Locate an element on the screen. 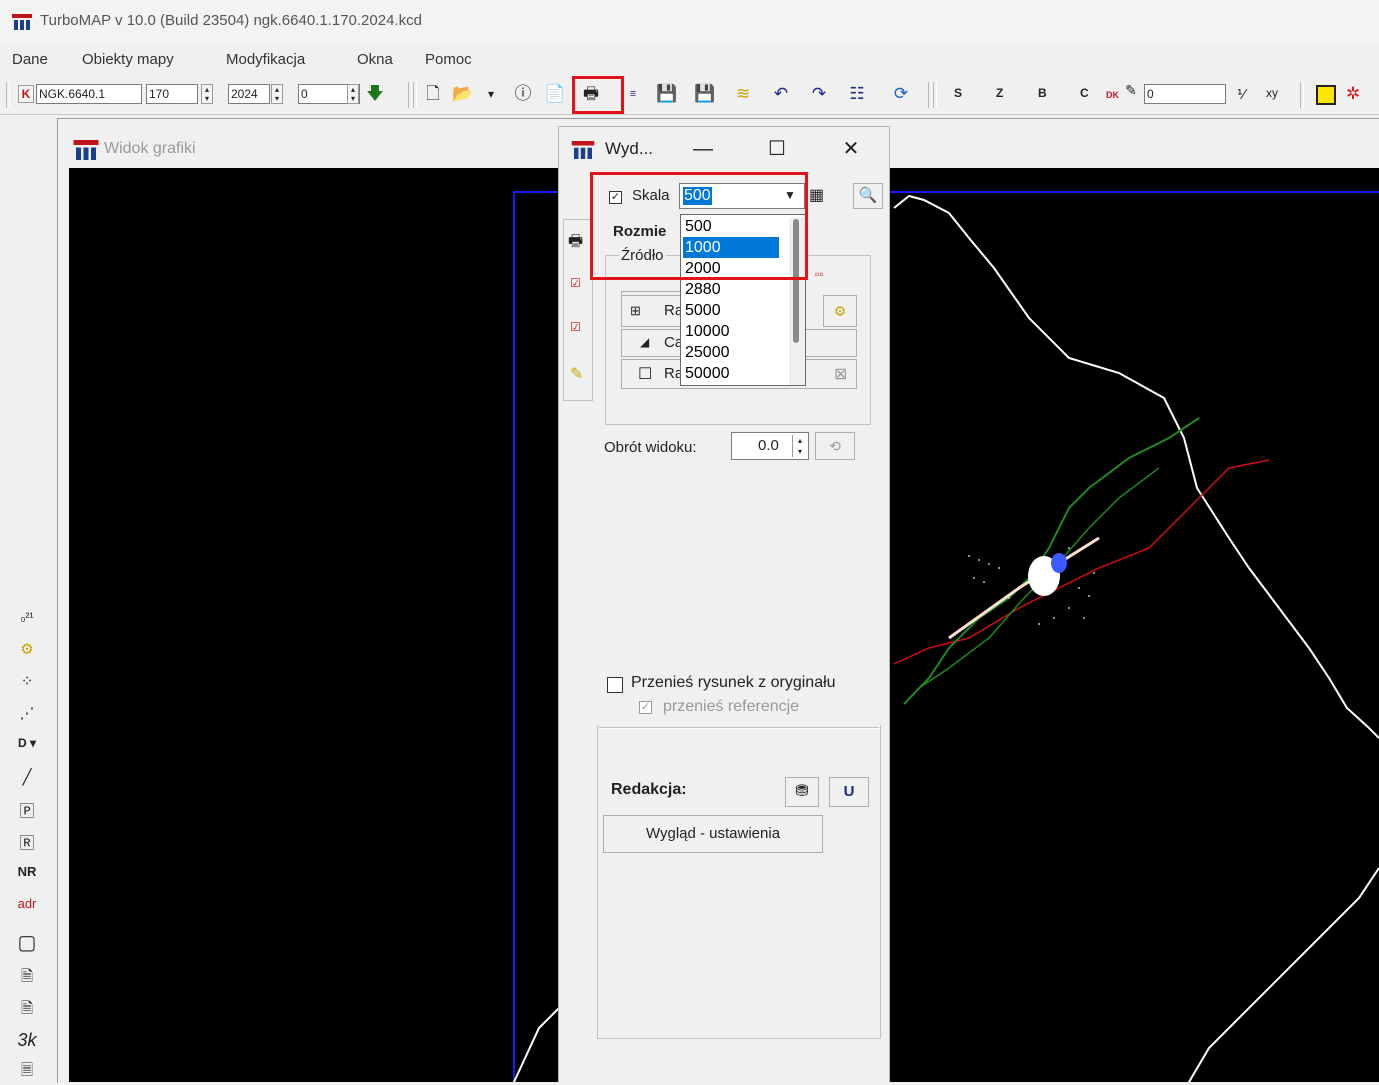  list-icon: ☷ is located at coordinates (857, 94).